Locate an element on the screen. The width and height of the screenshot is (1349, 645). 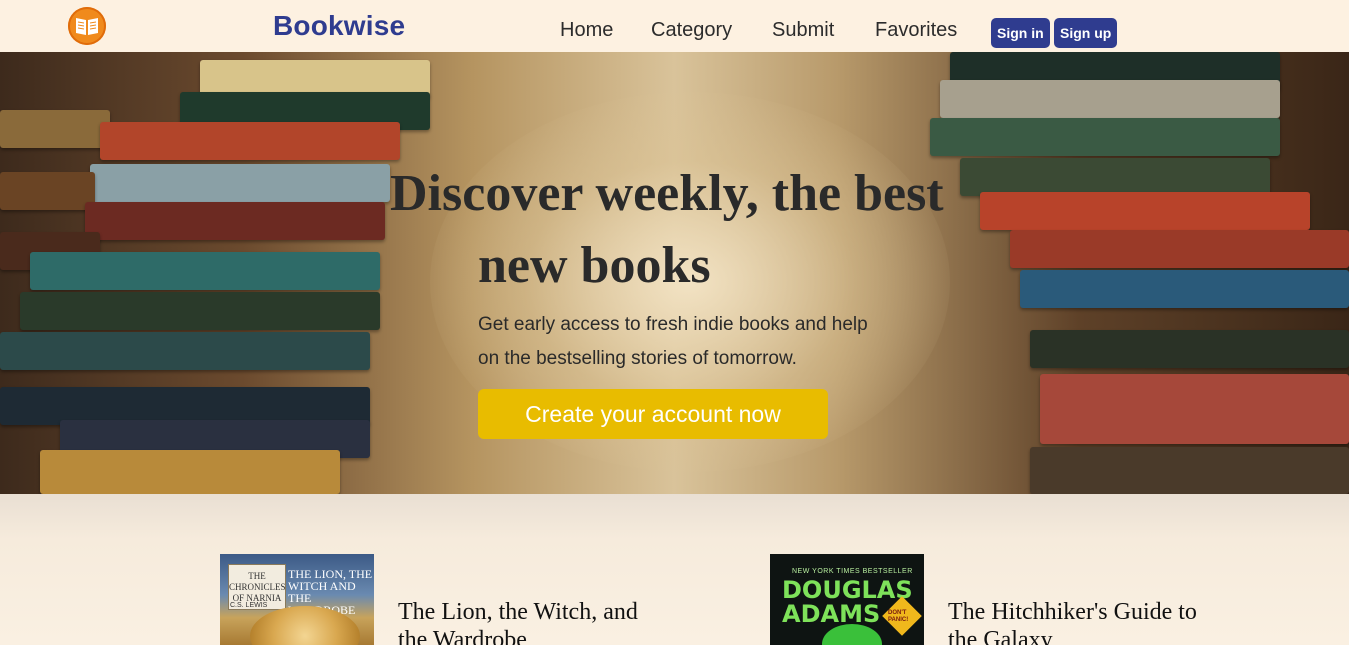
cover-author-label: C.S. LEWIS is located at coordinates (249, 605).